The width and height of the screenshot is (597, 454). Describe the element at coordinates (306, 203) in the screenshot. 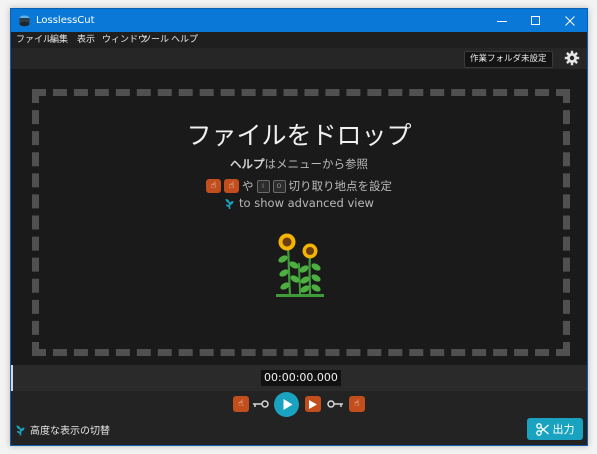

I see `advanced-hint-text: to show advanced view` at that location.